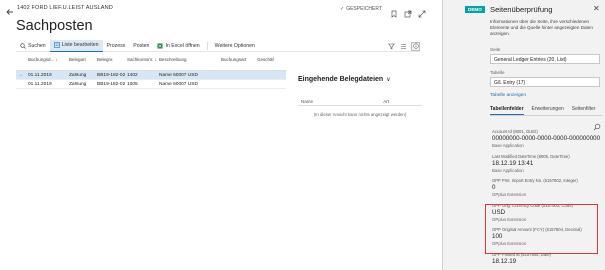 The width and height of the screenshot is (605, 270). I want to click on column-header-name: Name, so click(307, 102).